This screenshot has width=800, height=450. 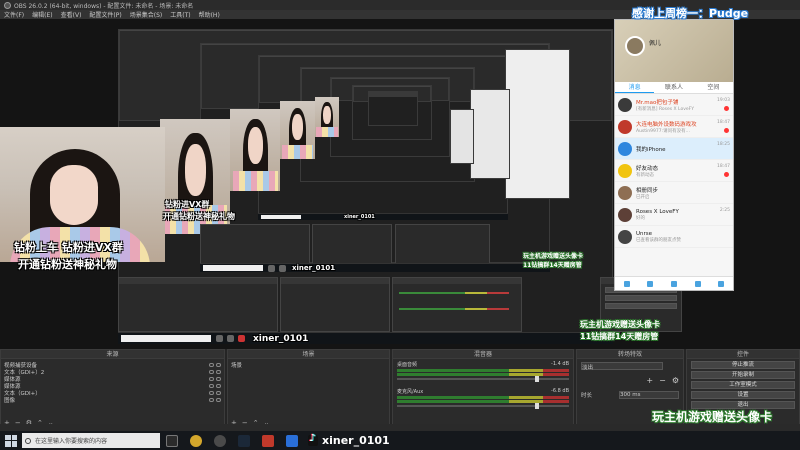 I want to click on scene-item: 场景, so click(x=308, y=365).